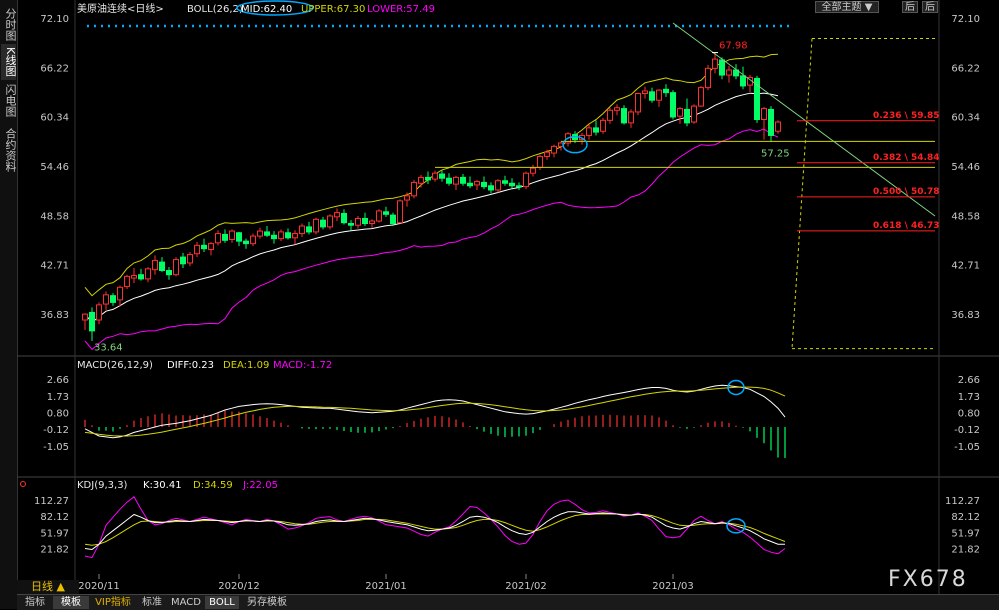 The image size is (999, 610). I want to click on boll-mid-label: MID:62.40, so click(266, 9).